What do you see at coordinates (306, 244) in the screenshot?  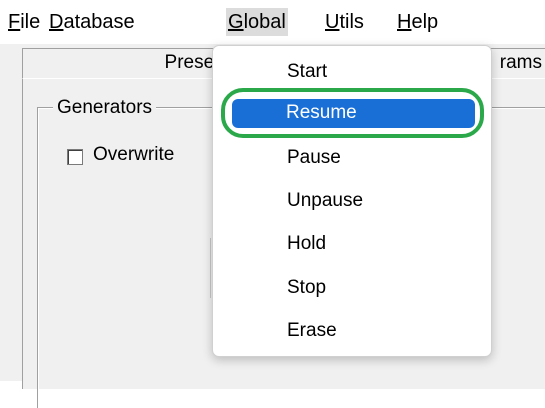 I see `menu-item-hold: Hold` at bounding box center [306, 244].